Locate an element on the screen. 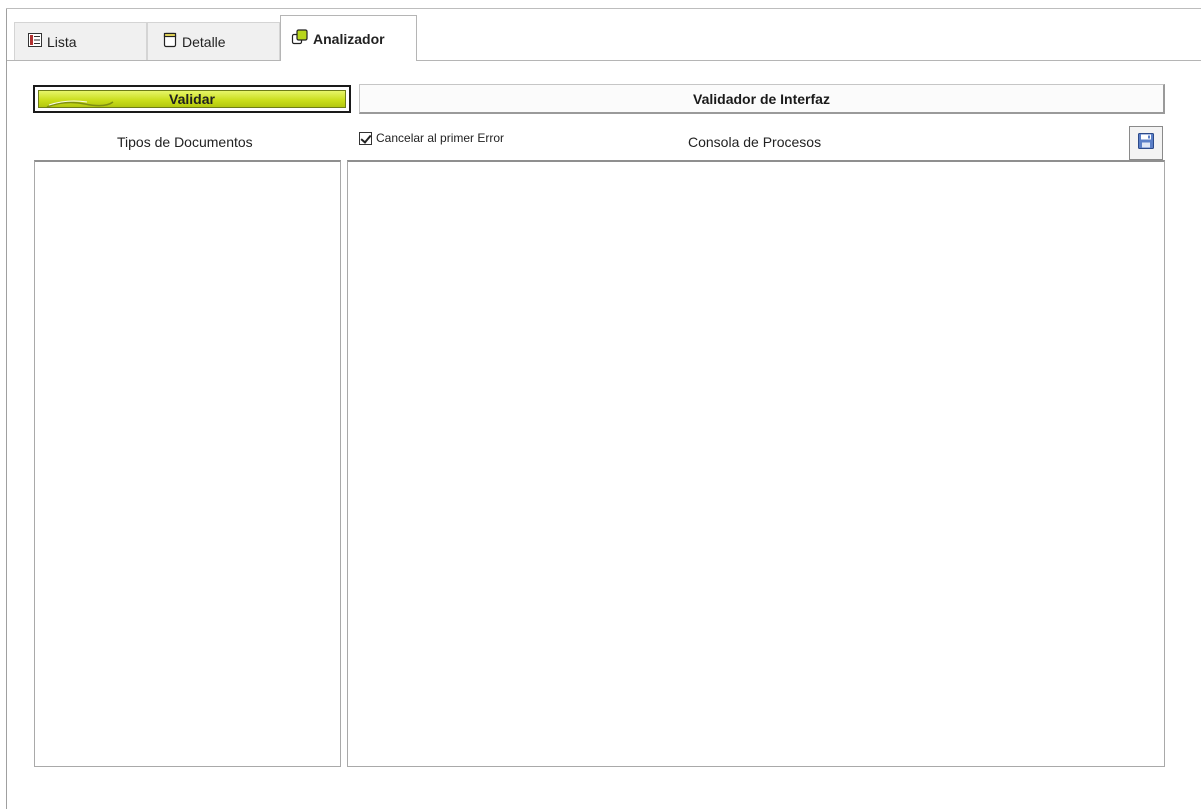  analyzer-icon is located at coordinates (300, 38).